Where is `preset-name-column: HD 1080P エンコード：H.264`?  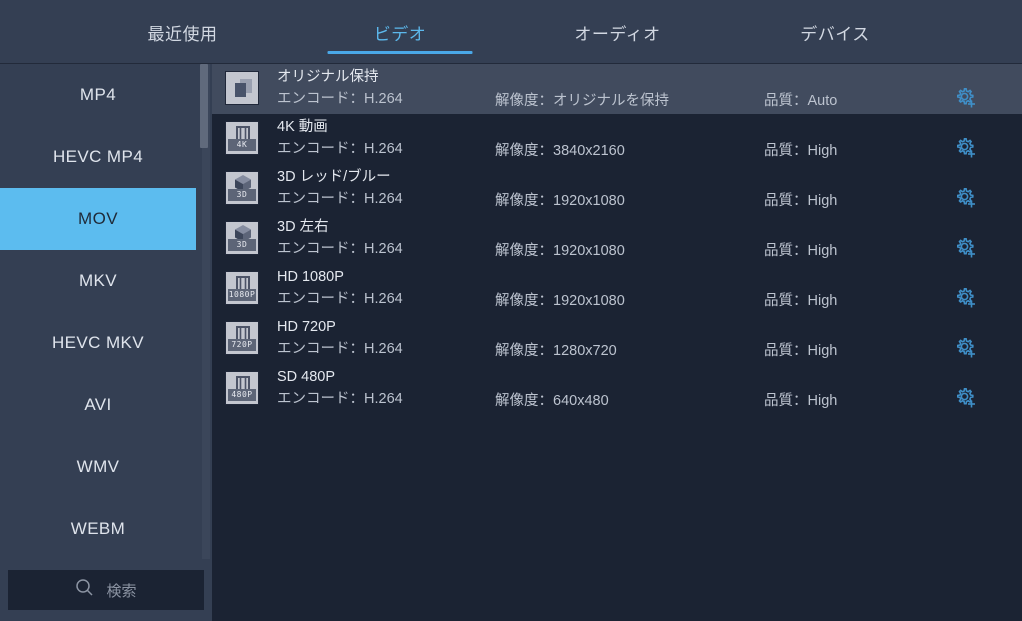 preset-name-column: HD 1080P エンコード：H.264 is located at coordinates (387, 288).